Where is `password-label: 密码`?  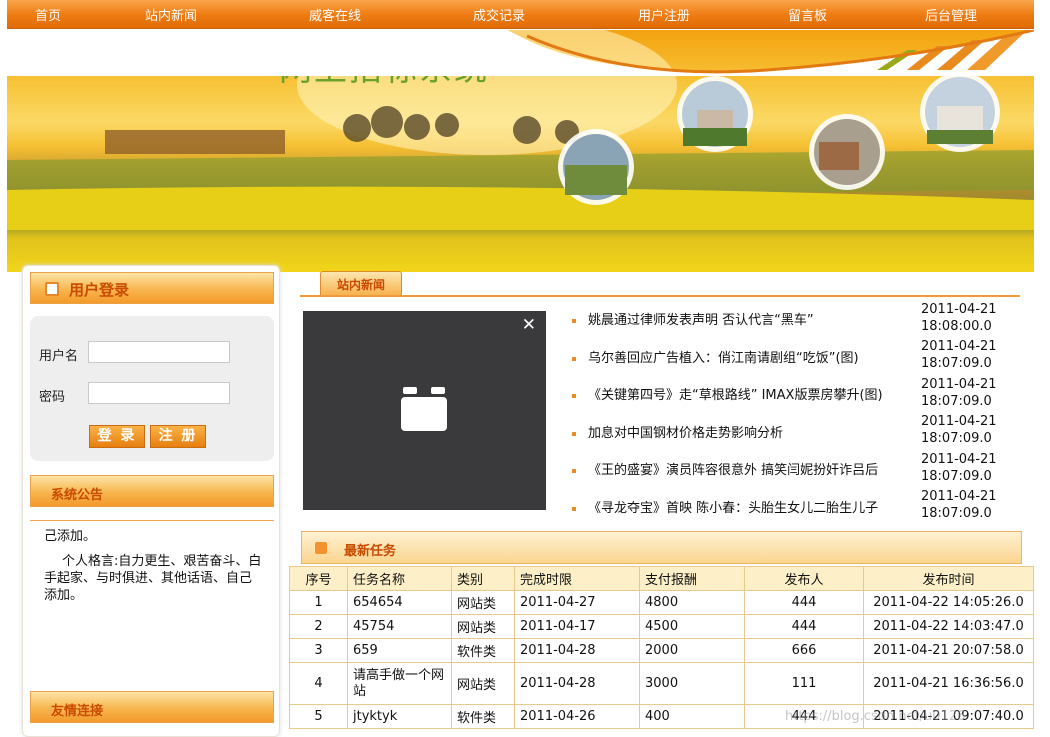 password-label: 密码 is located at coordinates (52, 397).